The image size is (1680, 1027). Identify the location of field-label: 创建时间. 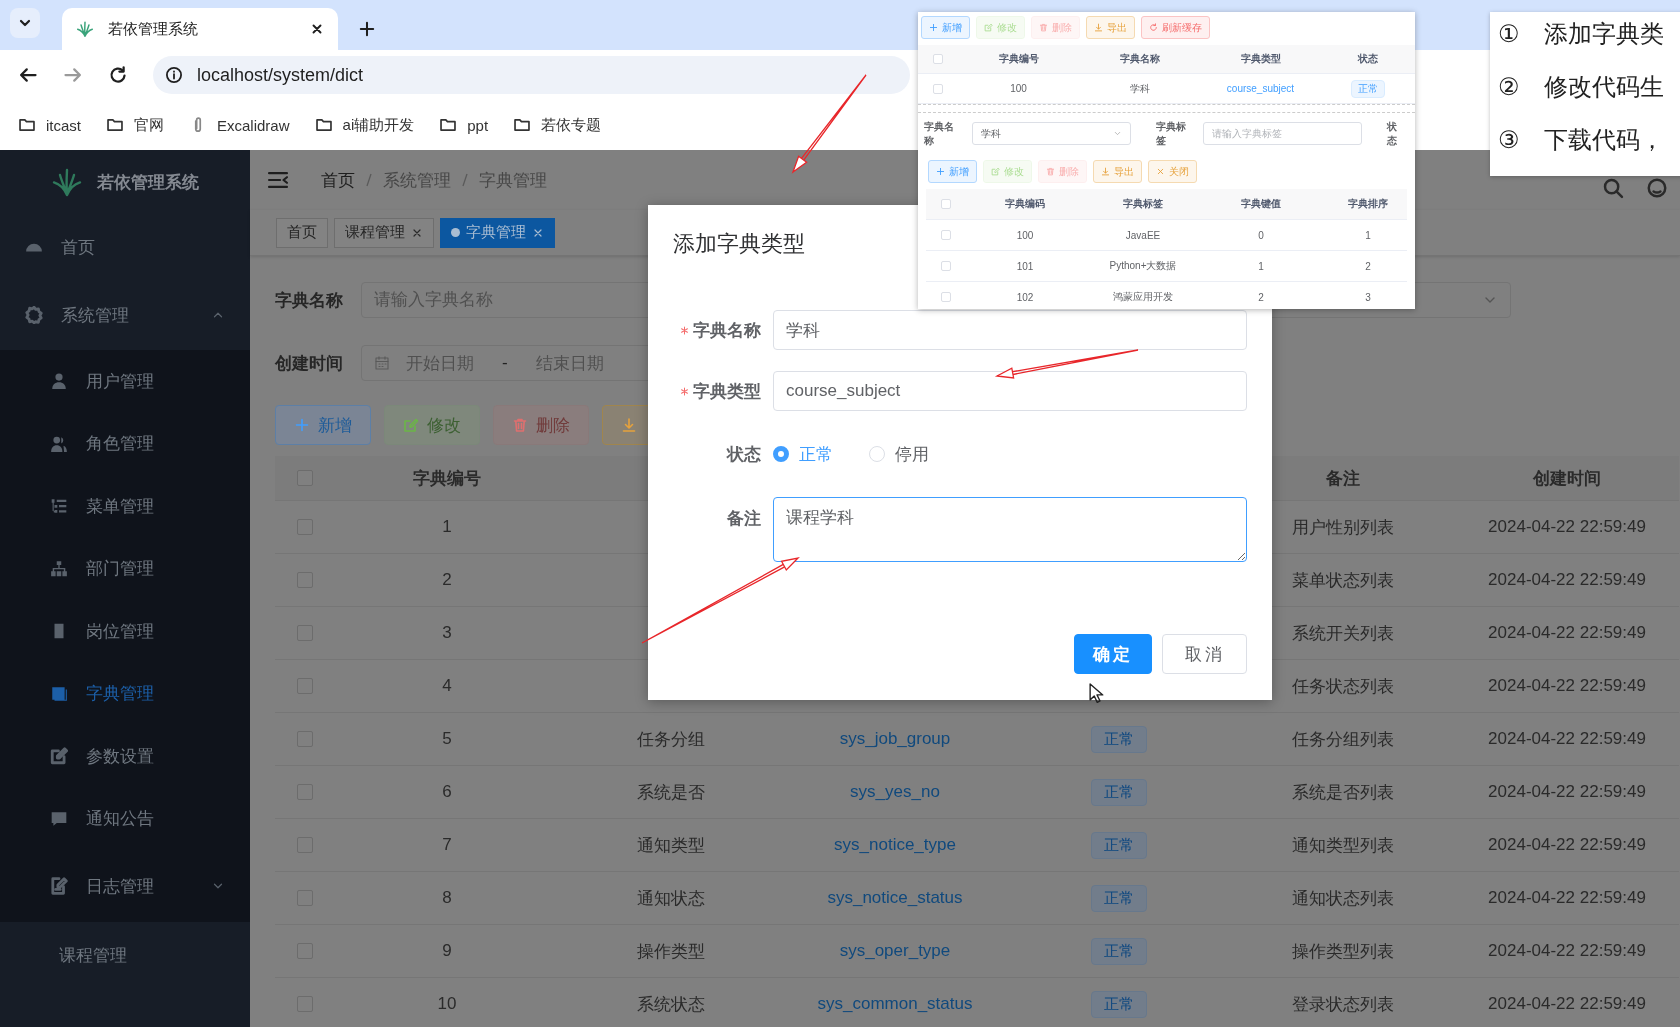
(309, 363).